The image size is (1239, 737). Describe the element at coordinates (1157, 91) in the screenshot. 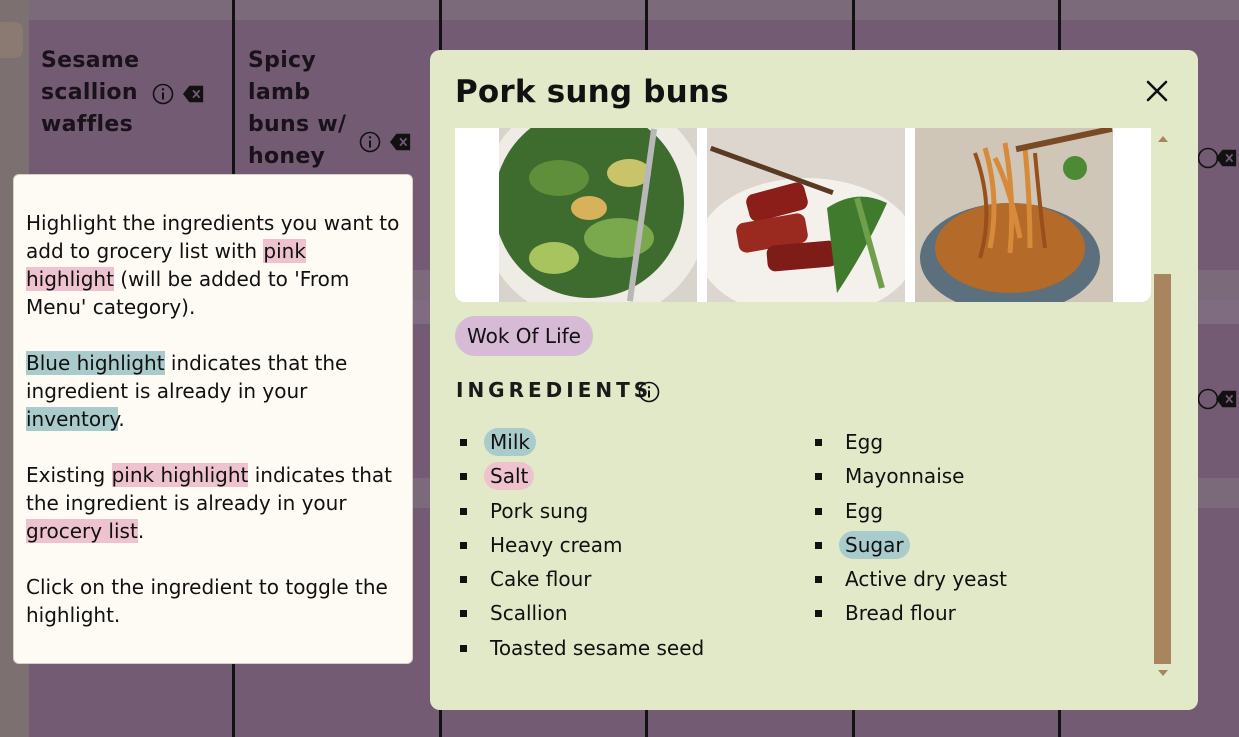

I see `close-icon` at that location.